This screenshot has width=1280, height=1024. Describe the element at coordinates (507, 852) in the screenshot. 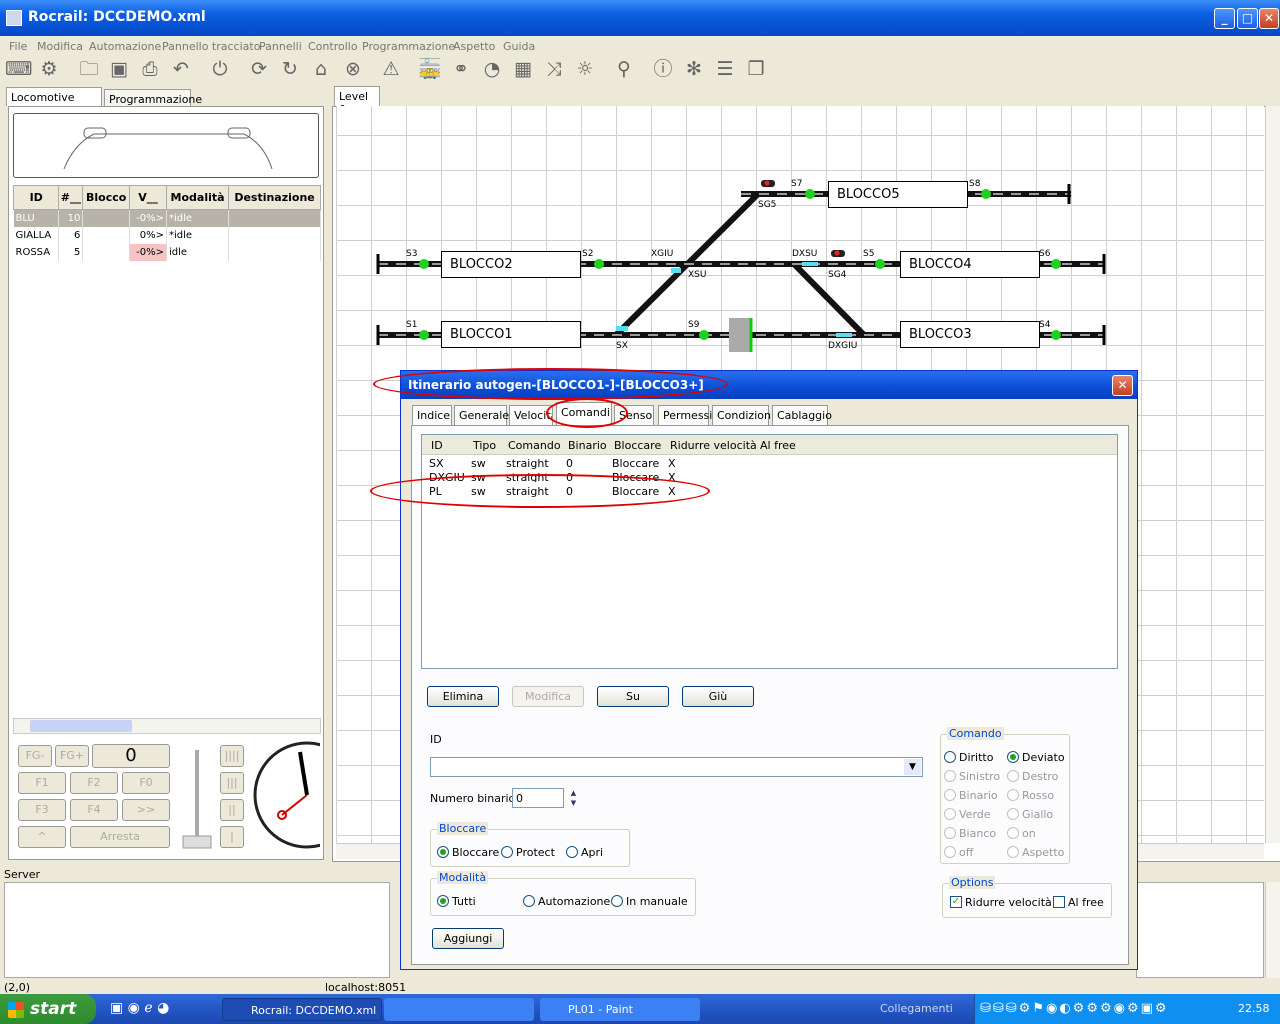

I see `radio-protect` at that location.